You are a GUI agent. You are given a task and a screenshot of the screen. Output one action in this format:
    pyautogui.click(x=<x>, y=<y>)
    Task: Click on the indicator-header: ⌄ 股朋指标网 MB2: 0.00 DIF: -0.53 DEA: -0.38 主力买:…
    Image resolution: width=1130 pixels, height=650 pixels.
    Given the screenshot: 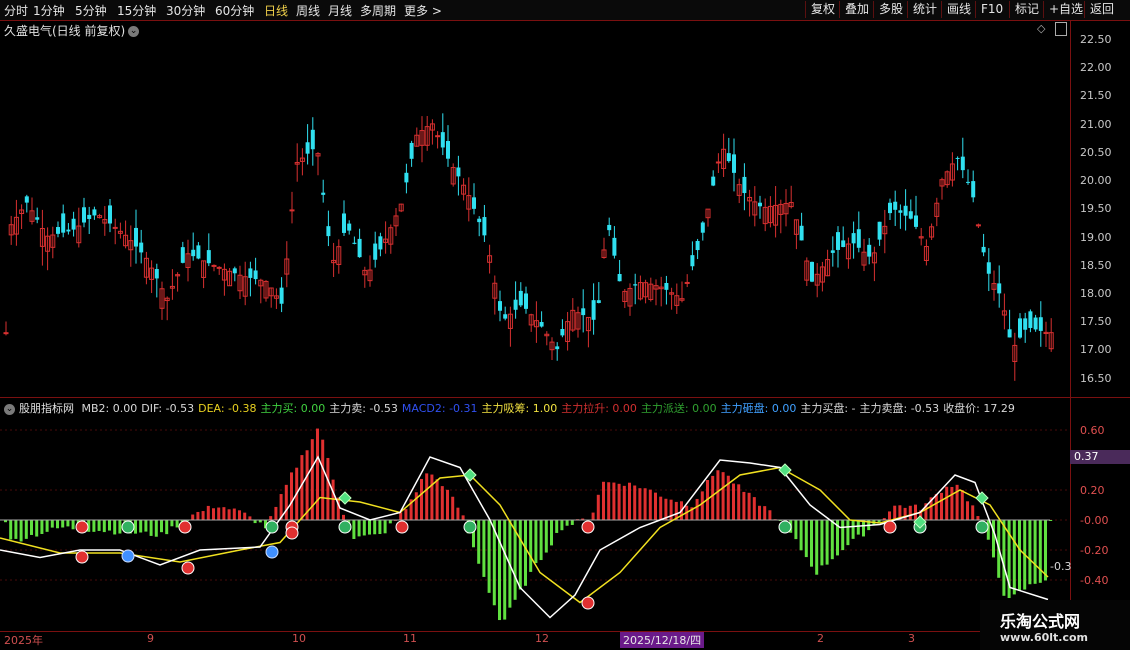 What is the action you would take?
    pyautogui.click(x=513, y=408)
    